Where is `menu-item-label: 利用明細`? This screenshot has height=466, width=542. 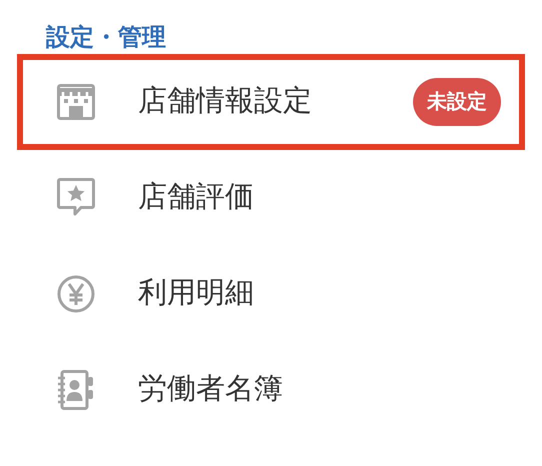
menu-item-label: 利用明細 is located at coordinates (196, 294).